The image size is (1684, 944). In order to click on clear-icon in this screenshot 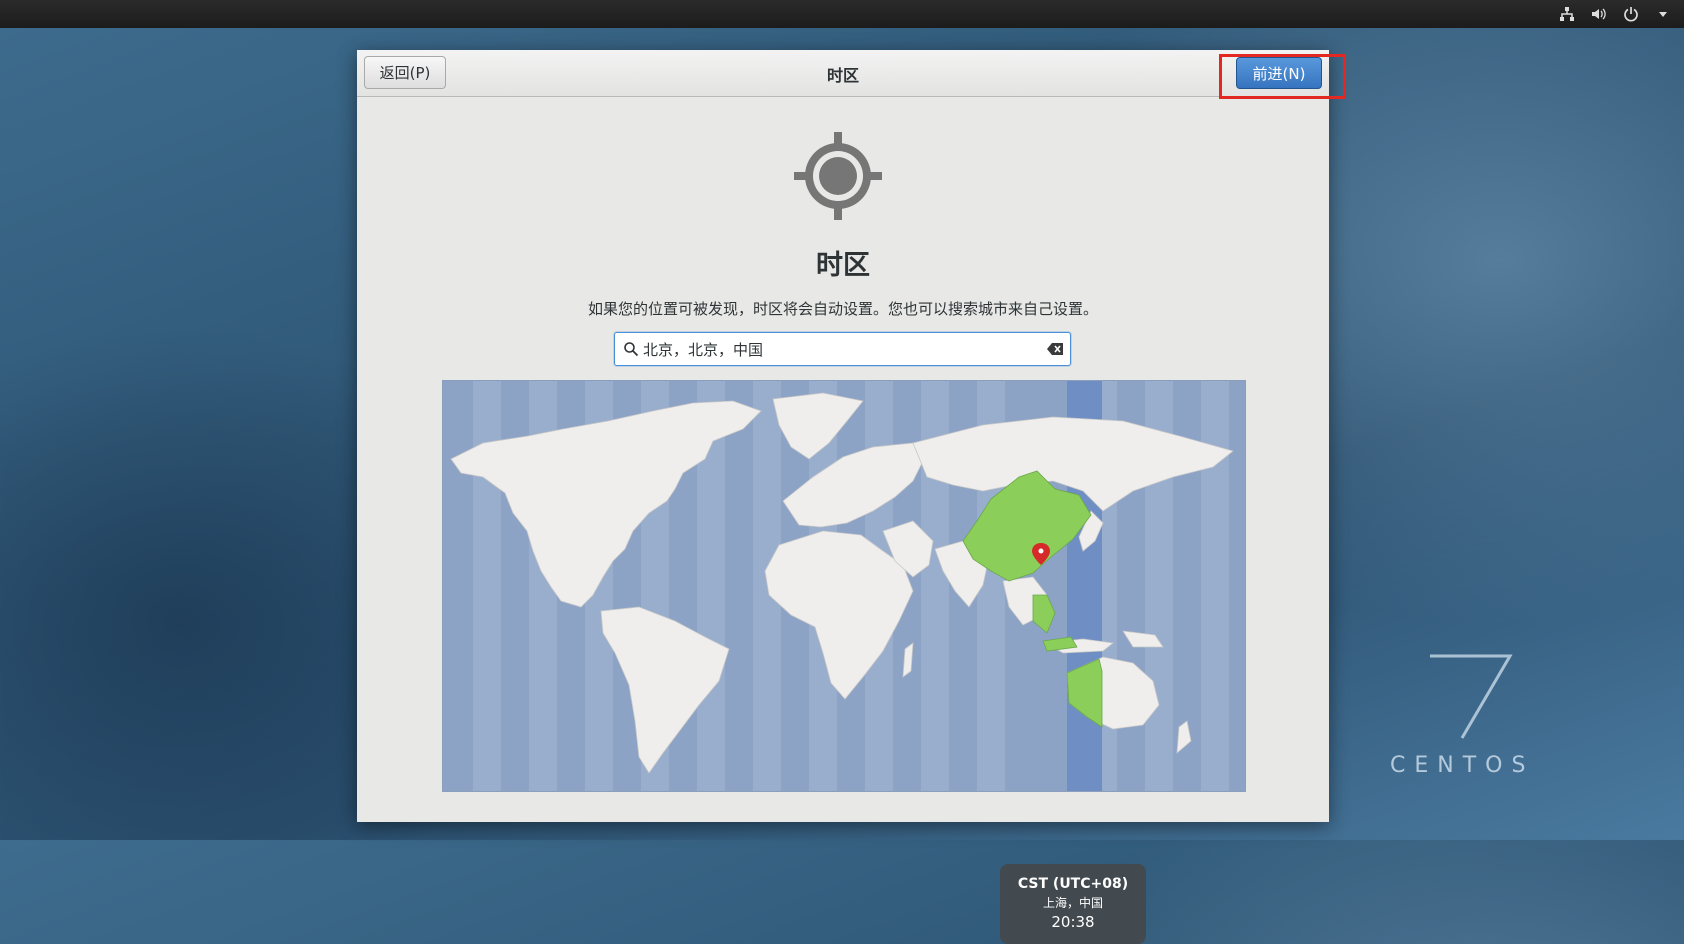, I will do `click(1055, 349)`.